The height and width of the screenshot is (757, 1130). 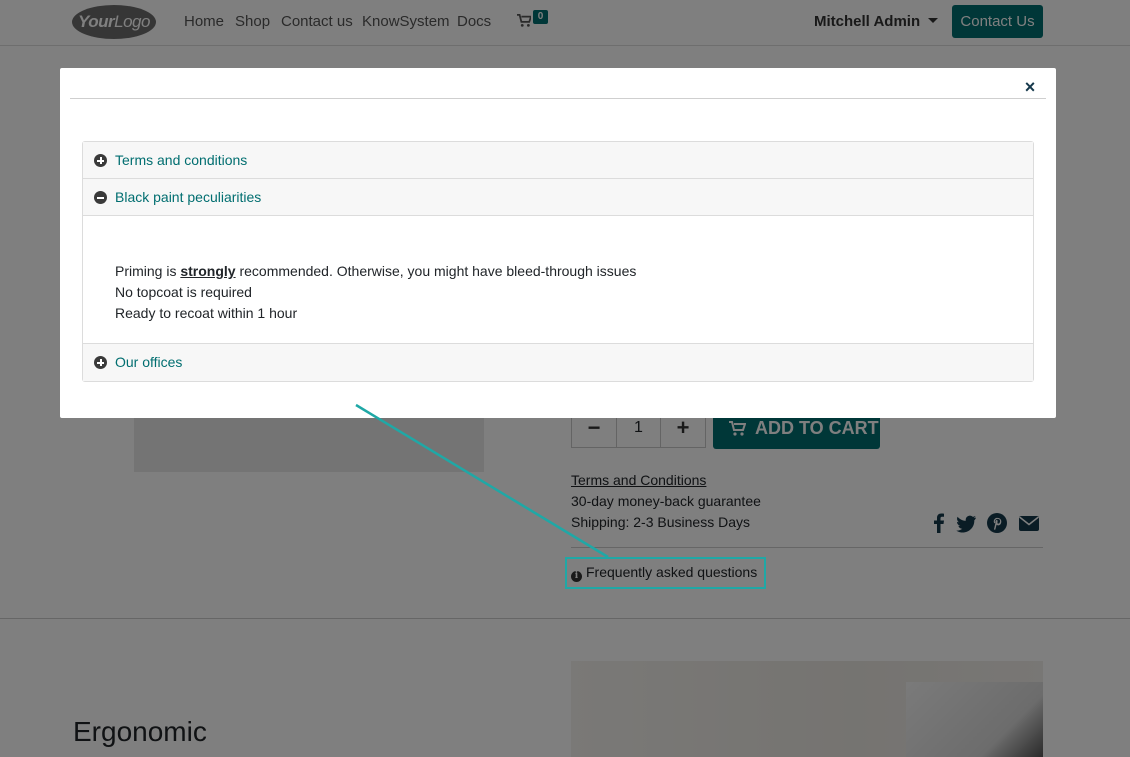 What do you see at coordinates (1030, 87) in the screenshot?
I see `close-icon: ×` at bounding box center [1030, 87].